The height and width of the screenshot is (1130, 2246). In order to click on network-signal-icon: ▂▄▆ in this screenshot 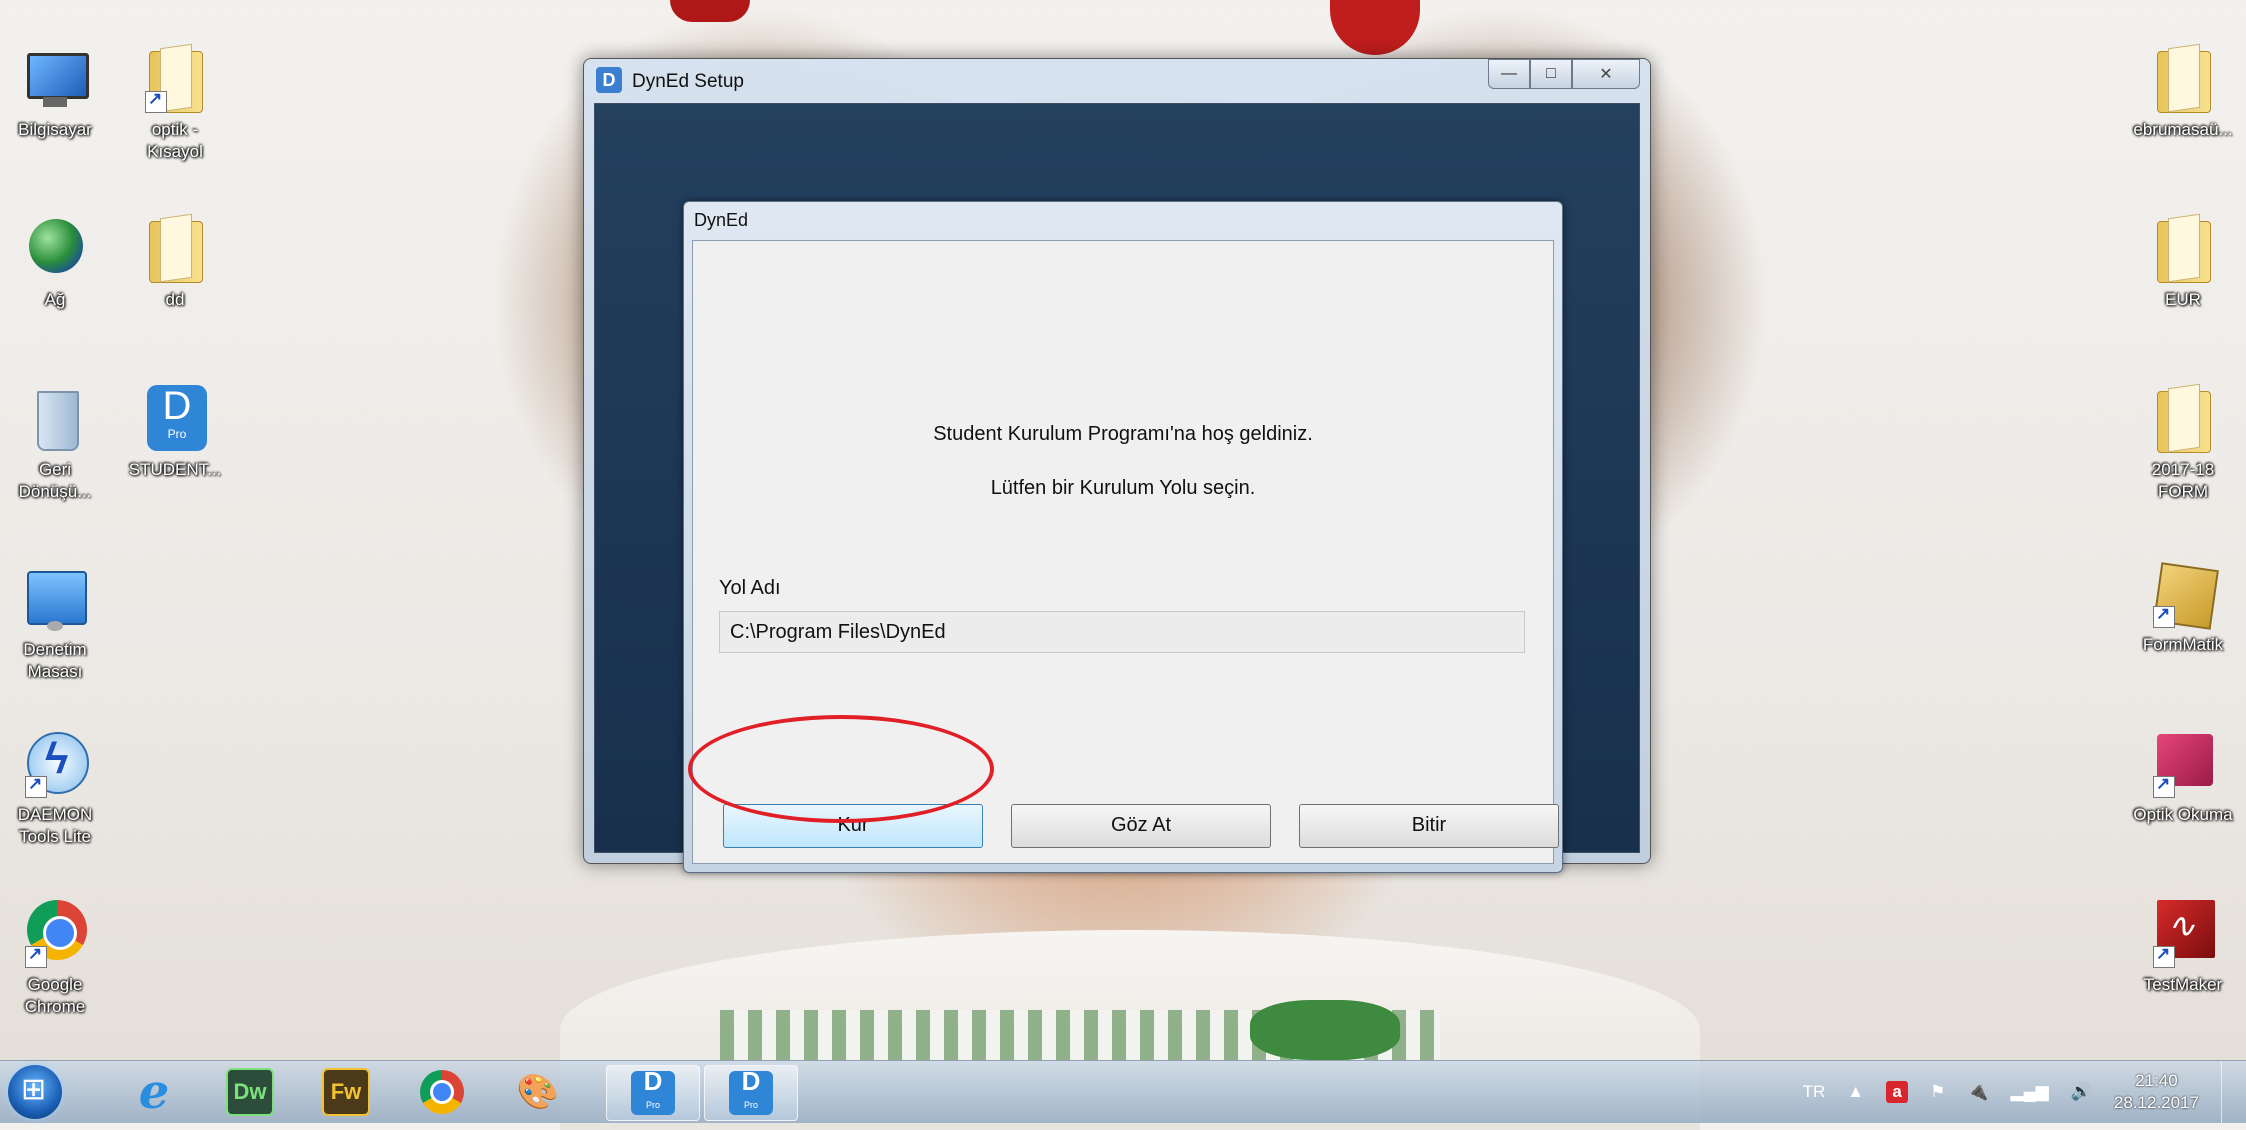, I will do `click(2030, 1092)`.